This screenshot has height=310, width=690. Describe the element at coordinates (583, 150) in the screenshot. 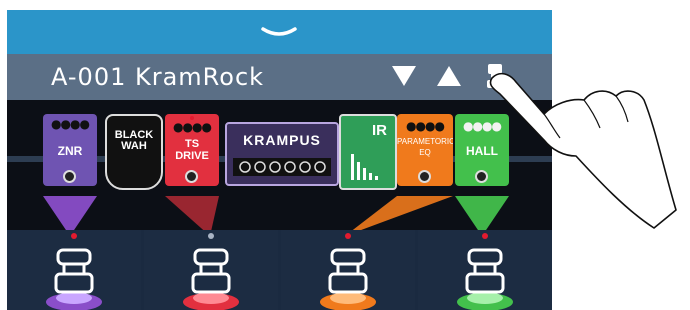

I see `hand-pointer-icon` at that location.